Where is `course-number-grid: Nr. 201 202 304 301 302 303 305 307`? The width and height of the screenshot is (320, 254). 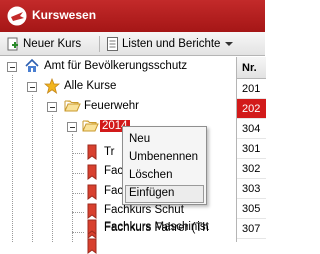
course-number-grid: Nr. 201 202 304 301 302 303 305 307 is located at coordinates (251, 149).